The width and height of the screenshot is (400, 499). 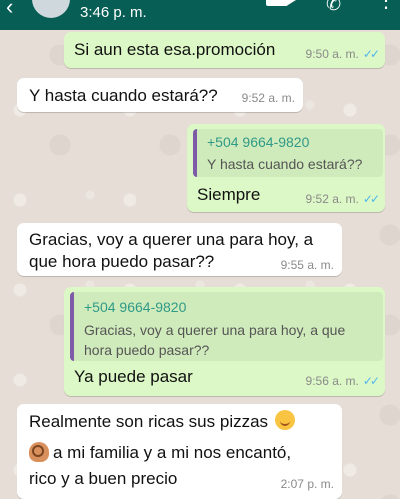 I want to click on message-time: 9:50 a. m. ✓✓, so click(x=343, y=54).